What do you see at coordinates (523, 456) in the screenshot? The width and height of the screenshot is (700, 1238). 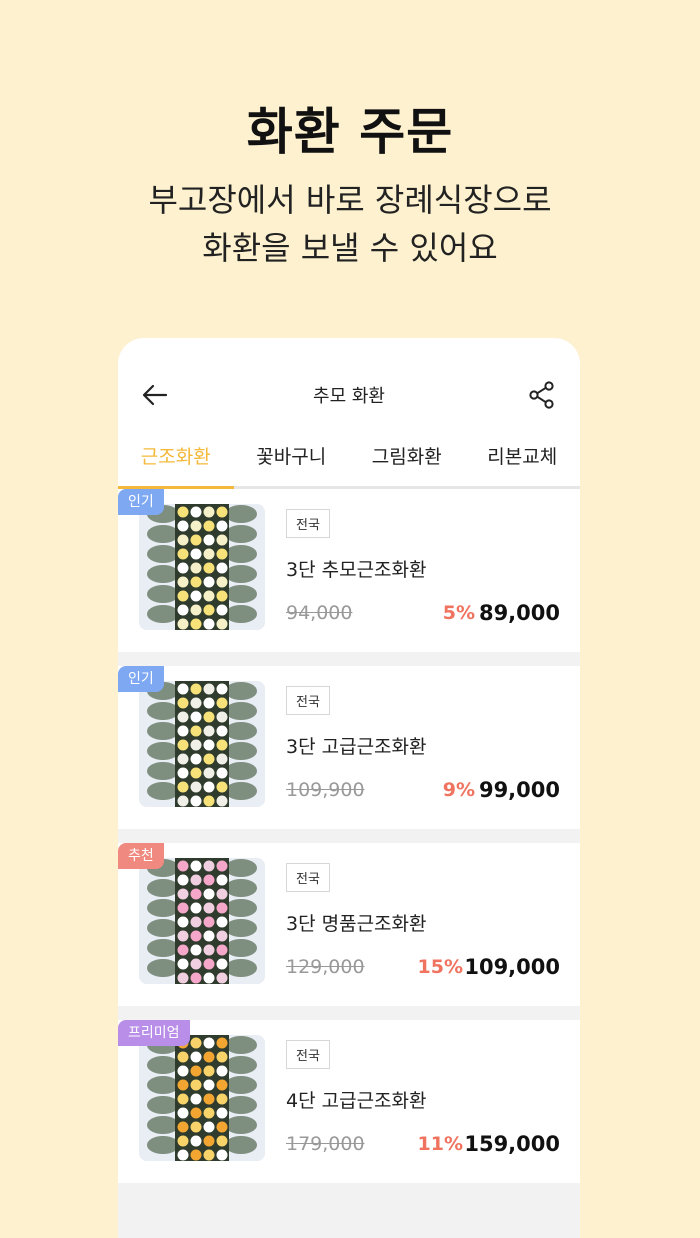 I see `tab-ribbon-replace: 리본교체` at bounding box center [523, 456].